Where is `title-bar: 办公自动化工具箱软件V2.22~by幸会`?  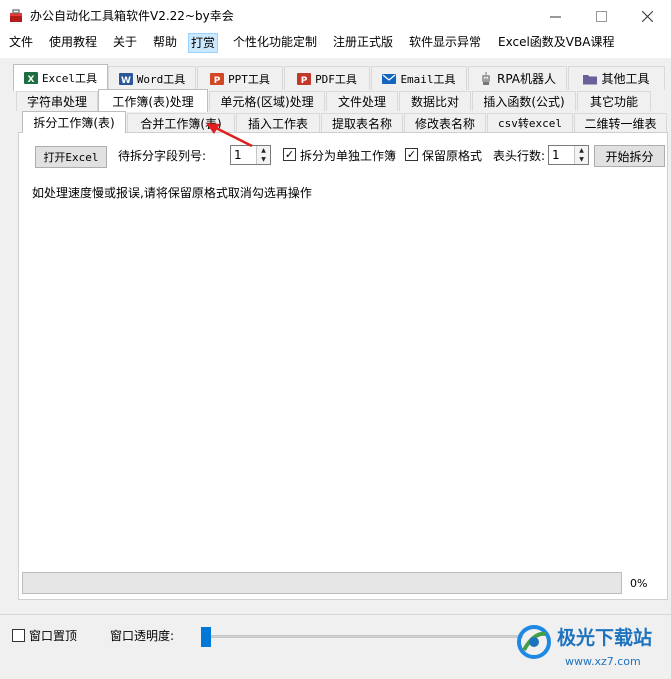 title-bar: 办公自动化工具箱软件V2.22~by幸会 is located at coordinates (335, 16).